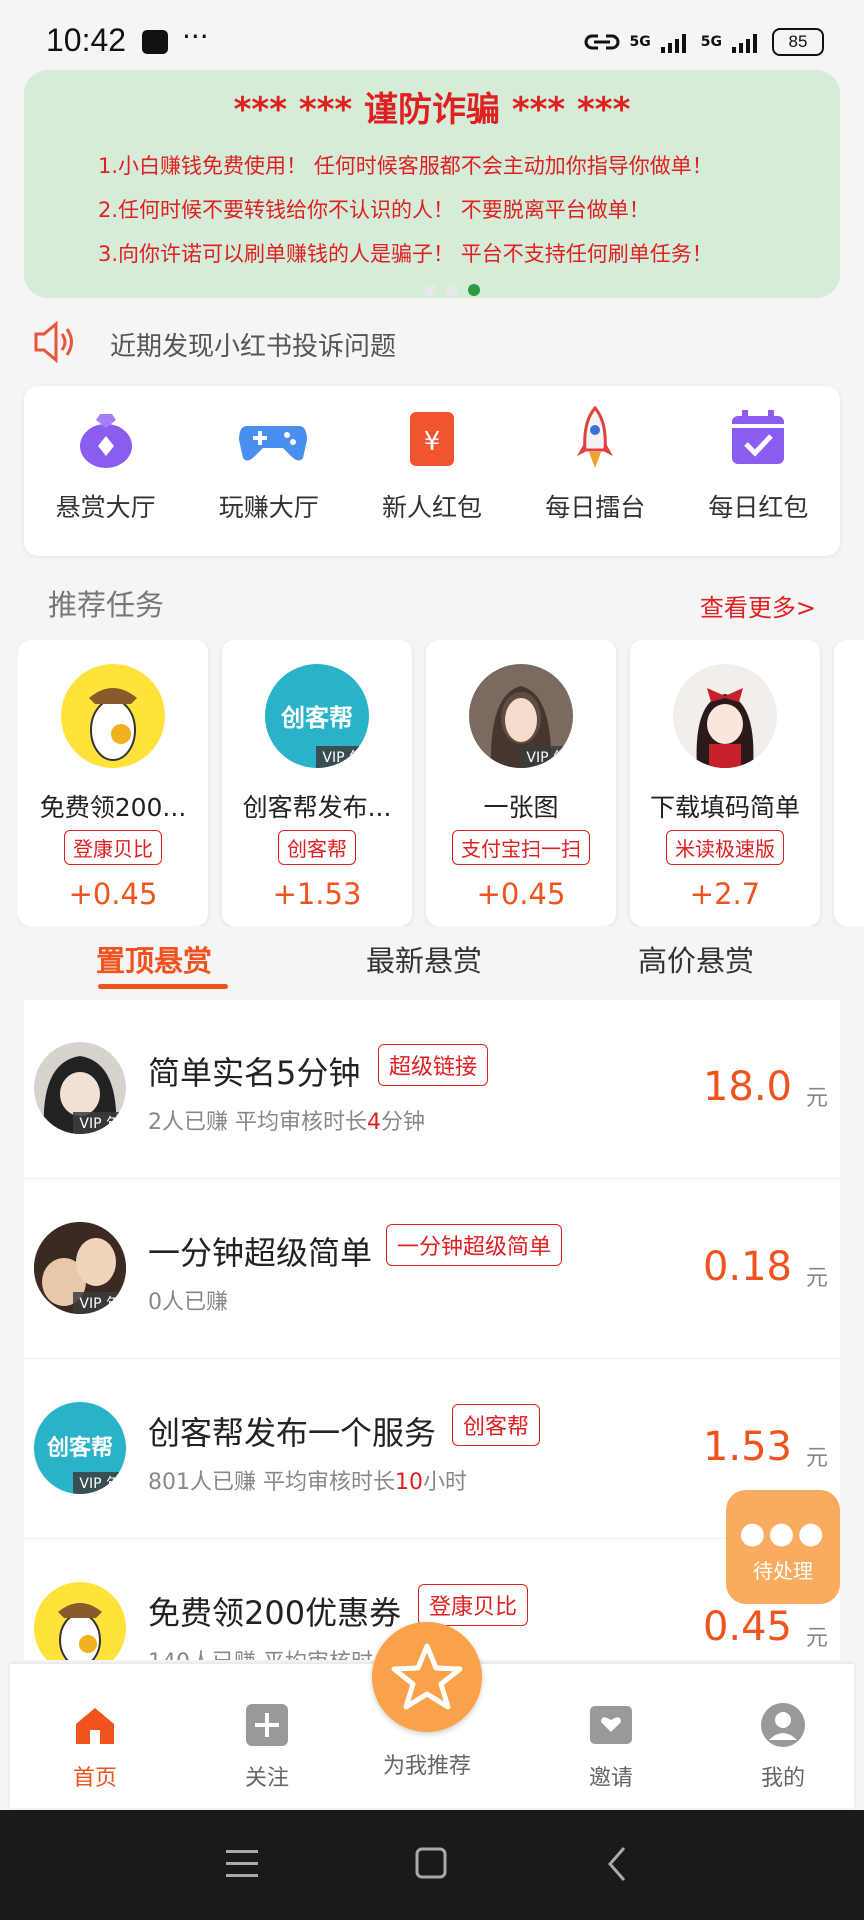 This screenshot has height=1920, width=864. I want to click on task-stats: 0人已赚, so click(188, 1300).